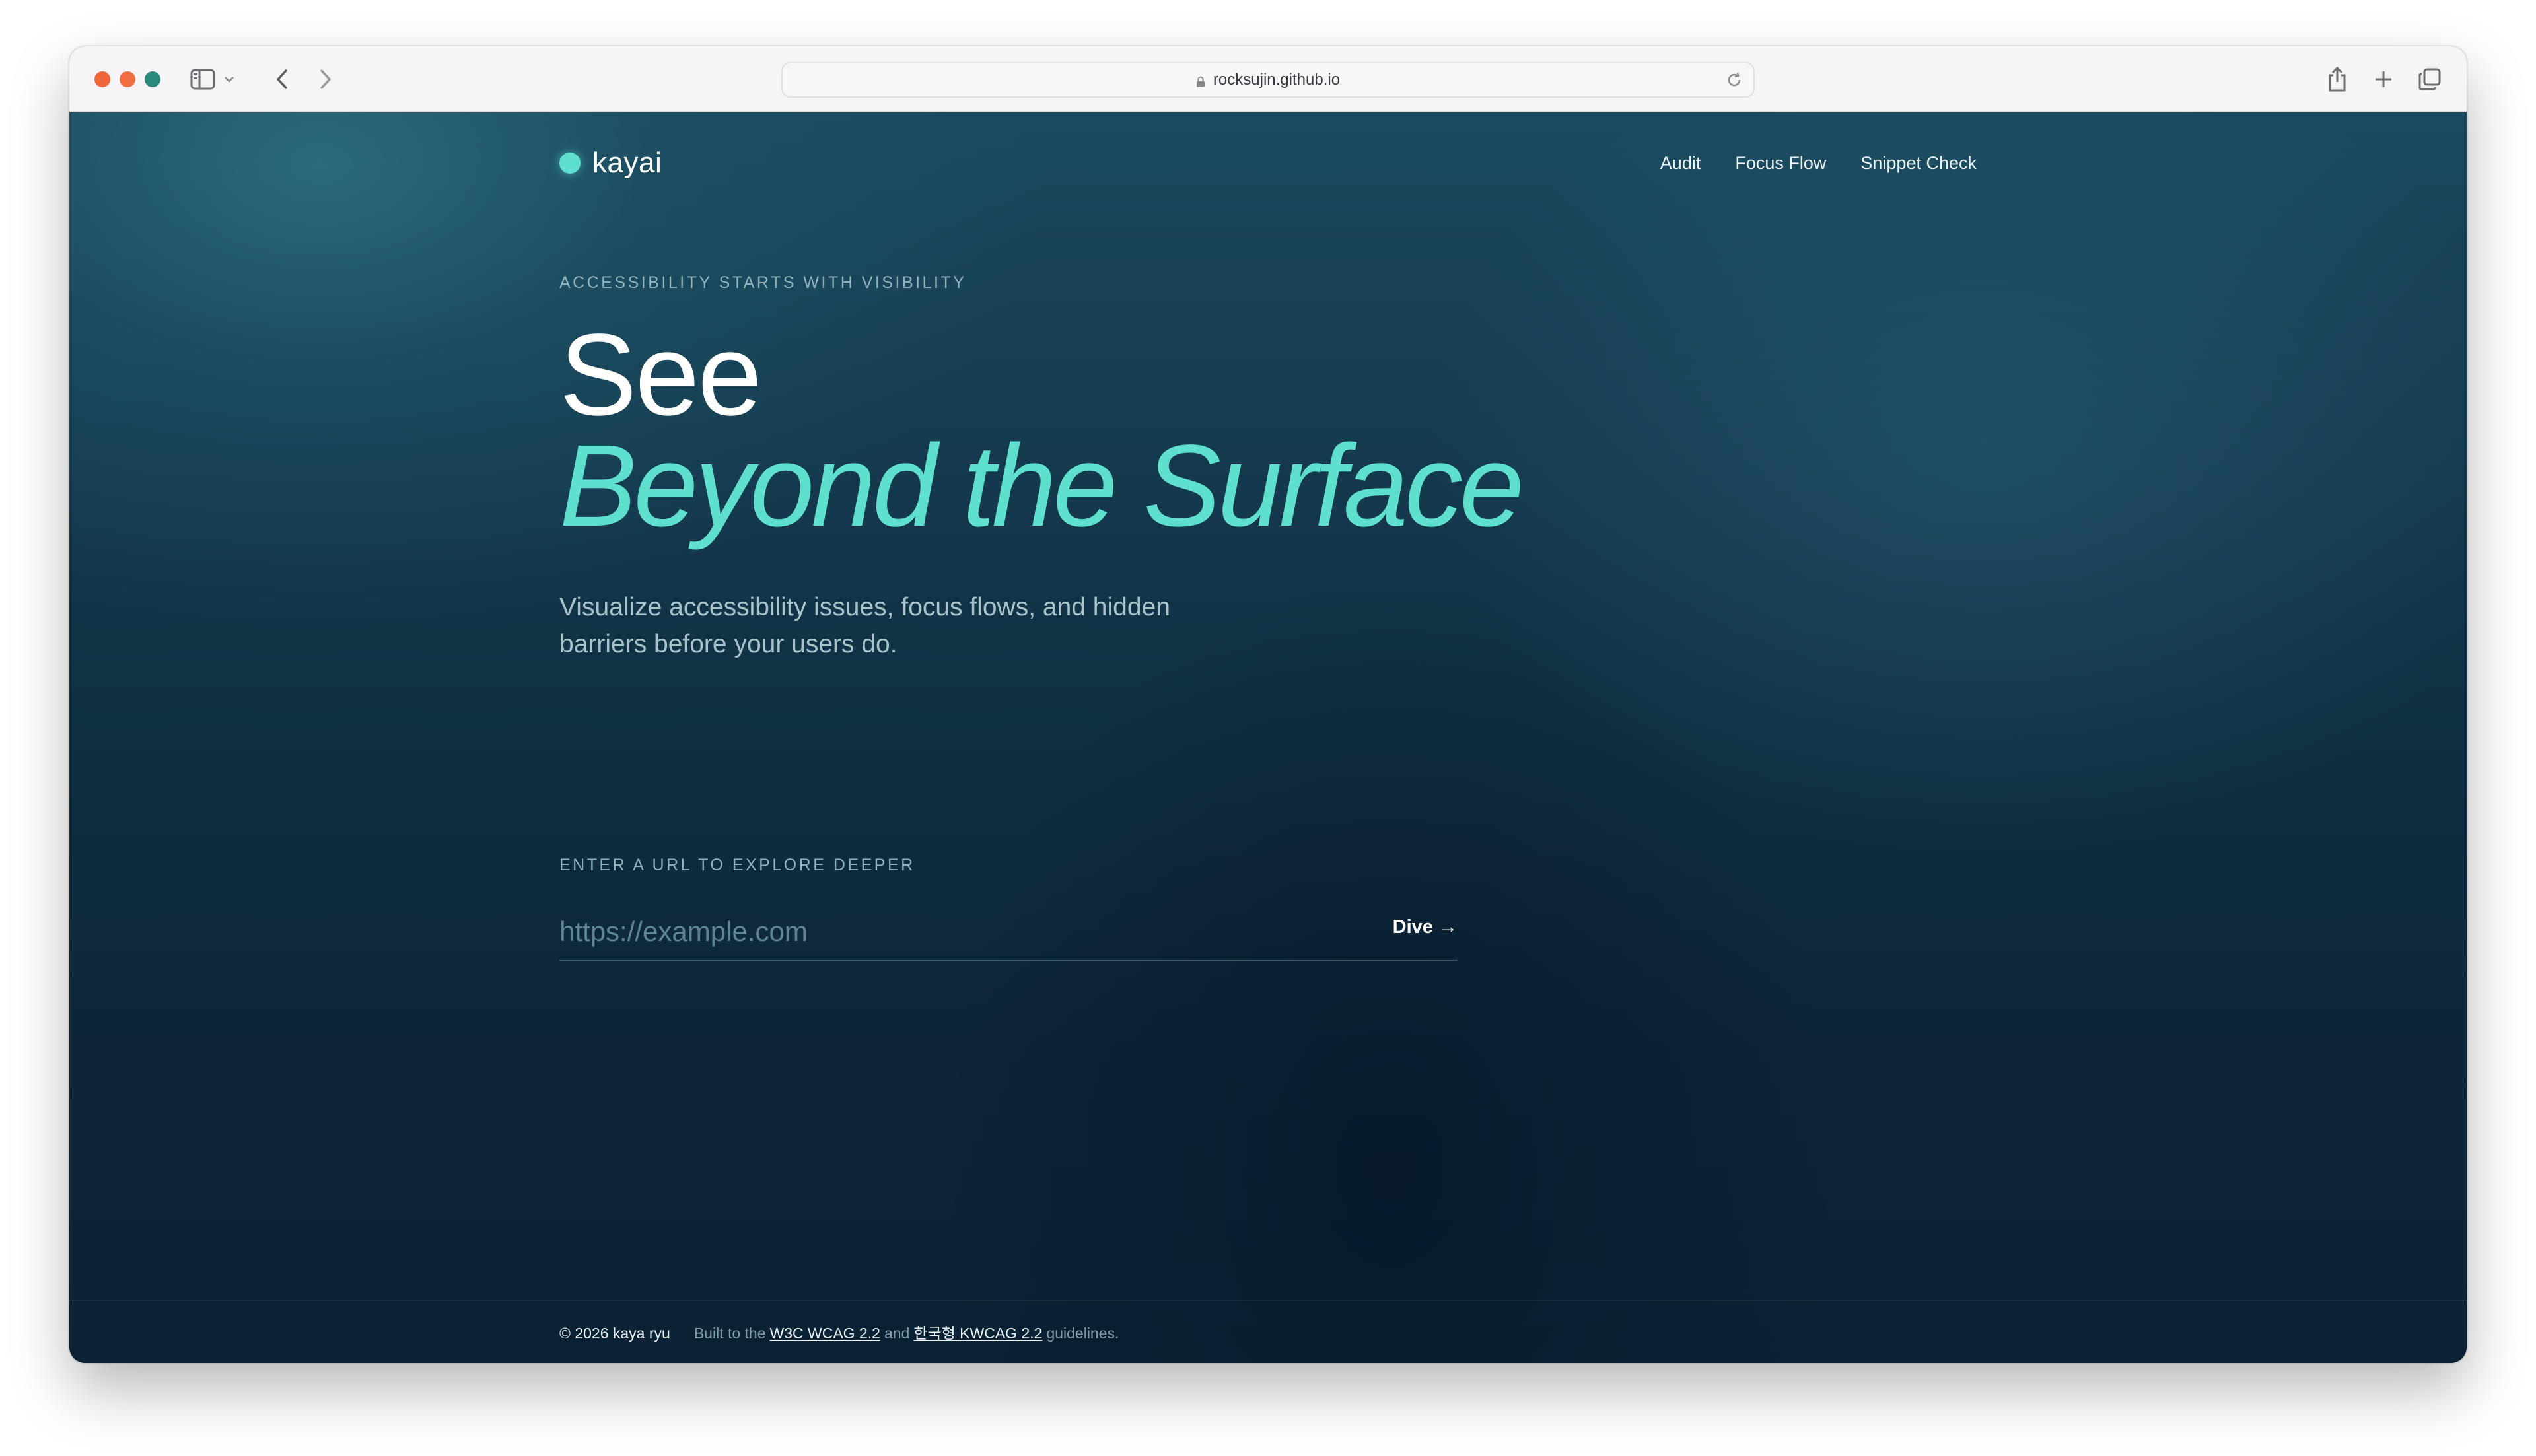 Image resolution: width=2536 pixels, height=1456 pixels. What do you see at coordinates (1200, 80) in the screenshot?
I see `lock-icon` at bounding box center [1200, 80].